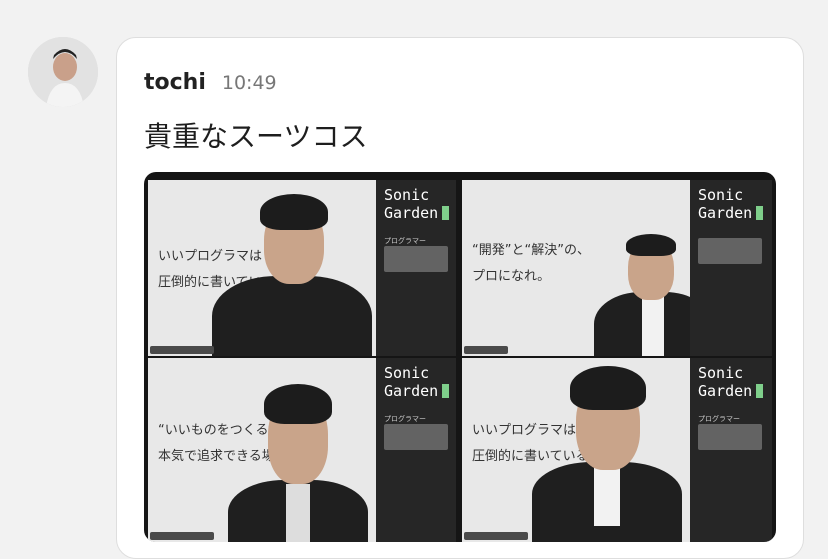 The height and width of the screenshot is (559, 828). Describe the element at coordinates (530, 443) in the screenshot. I see `slide-text: いいプログラマは 圧倒的に書いている` at that location.